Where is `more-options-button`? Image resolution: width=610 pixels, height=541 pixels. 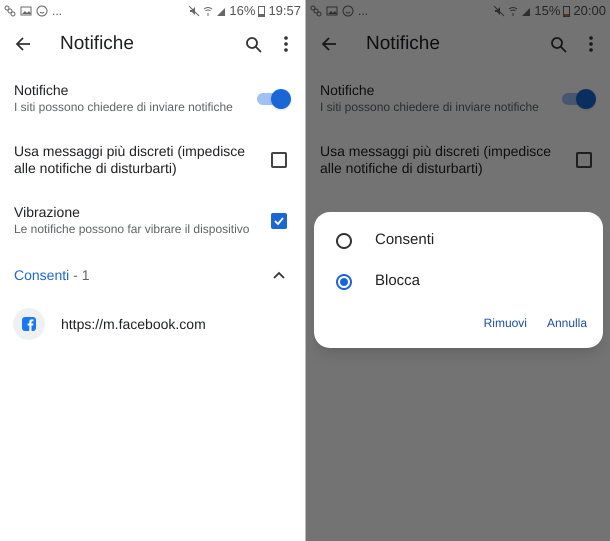
more-options-button is located at coordinates (286, 44).